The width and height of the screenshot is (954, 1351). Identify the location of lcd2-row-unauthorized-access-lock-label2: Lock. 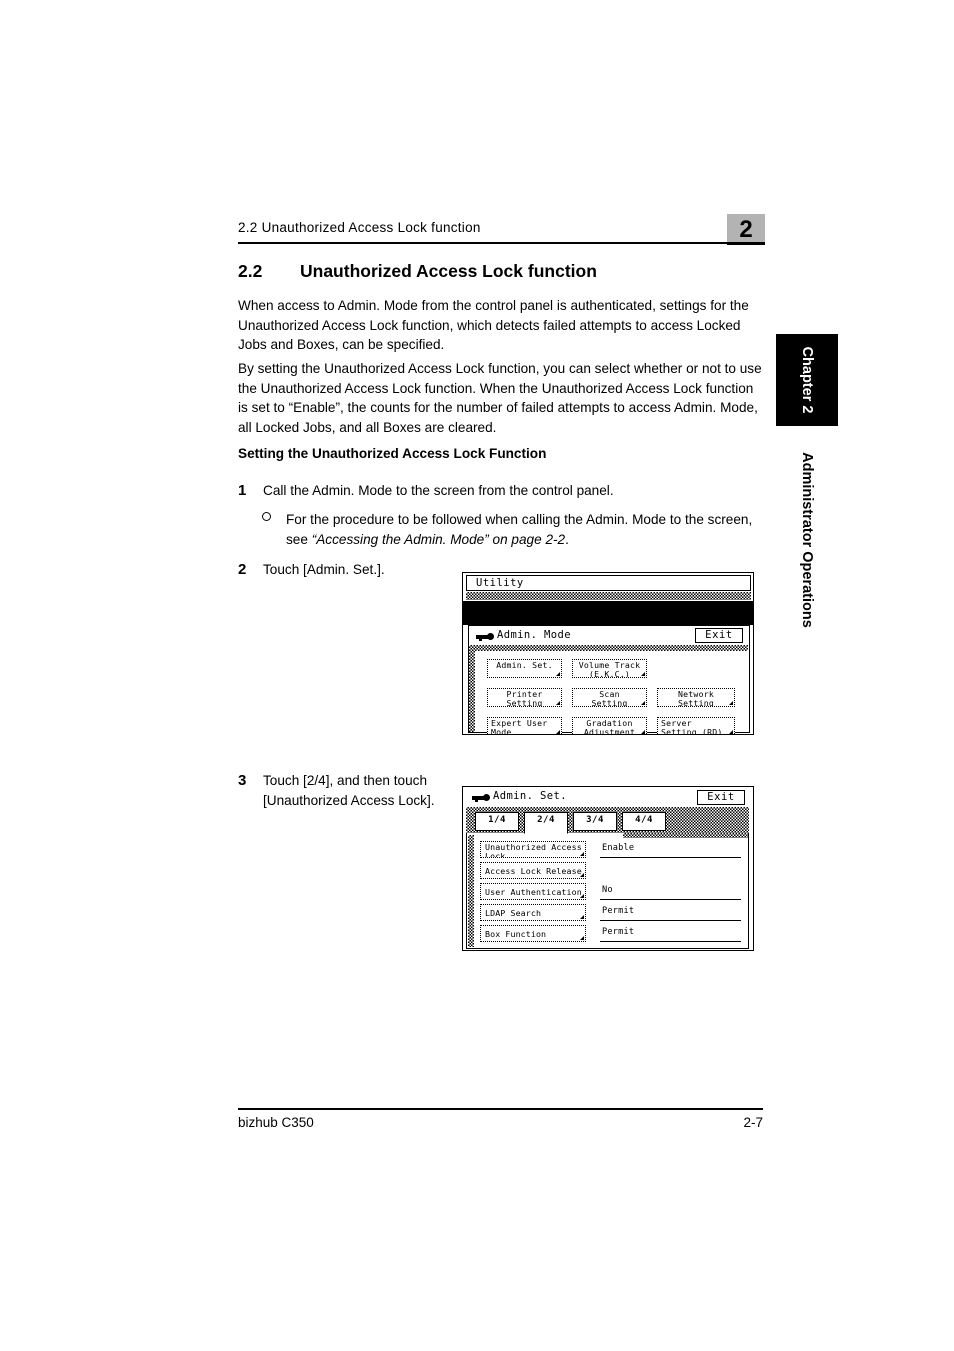
(495, 854).